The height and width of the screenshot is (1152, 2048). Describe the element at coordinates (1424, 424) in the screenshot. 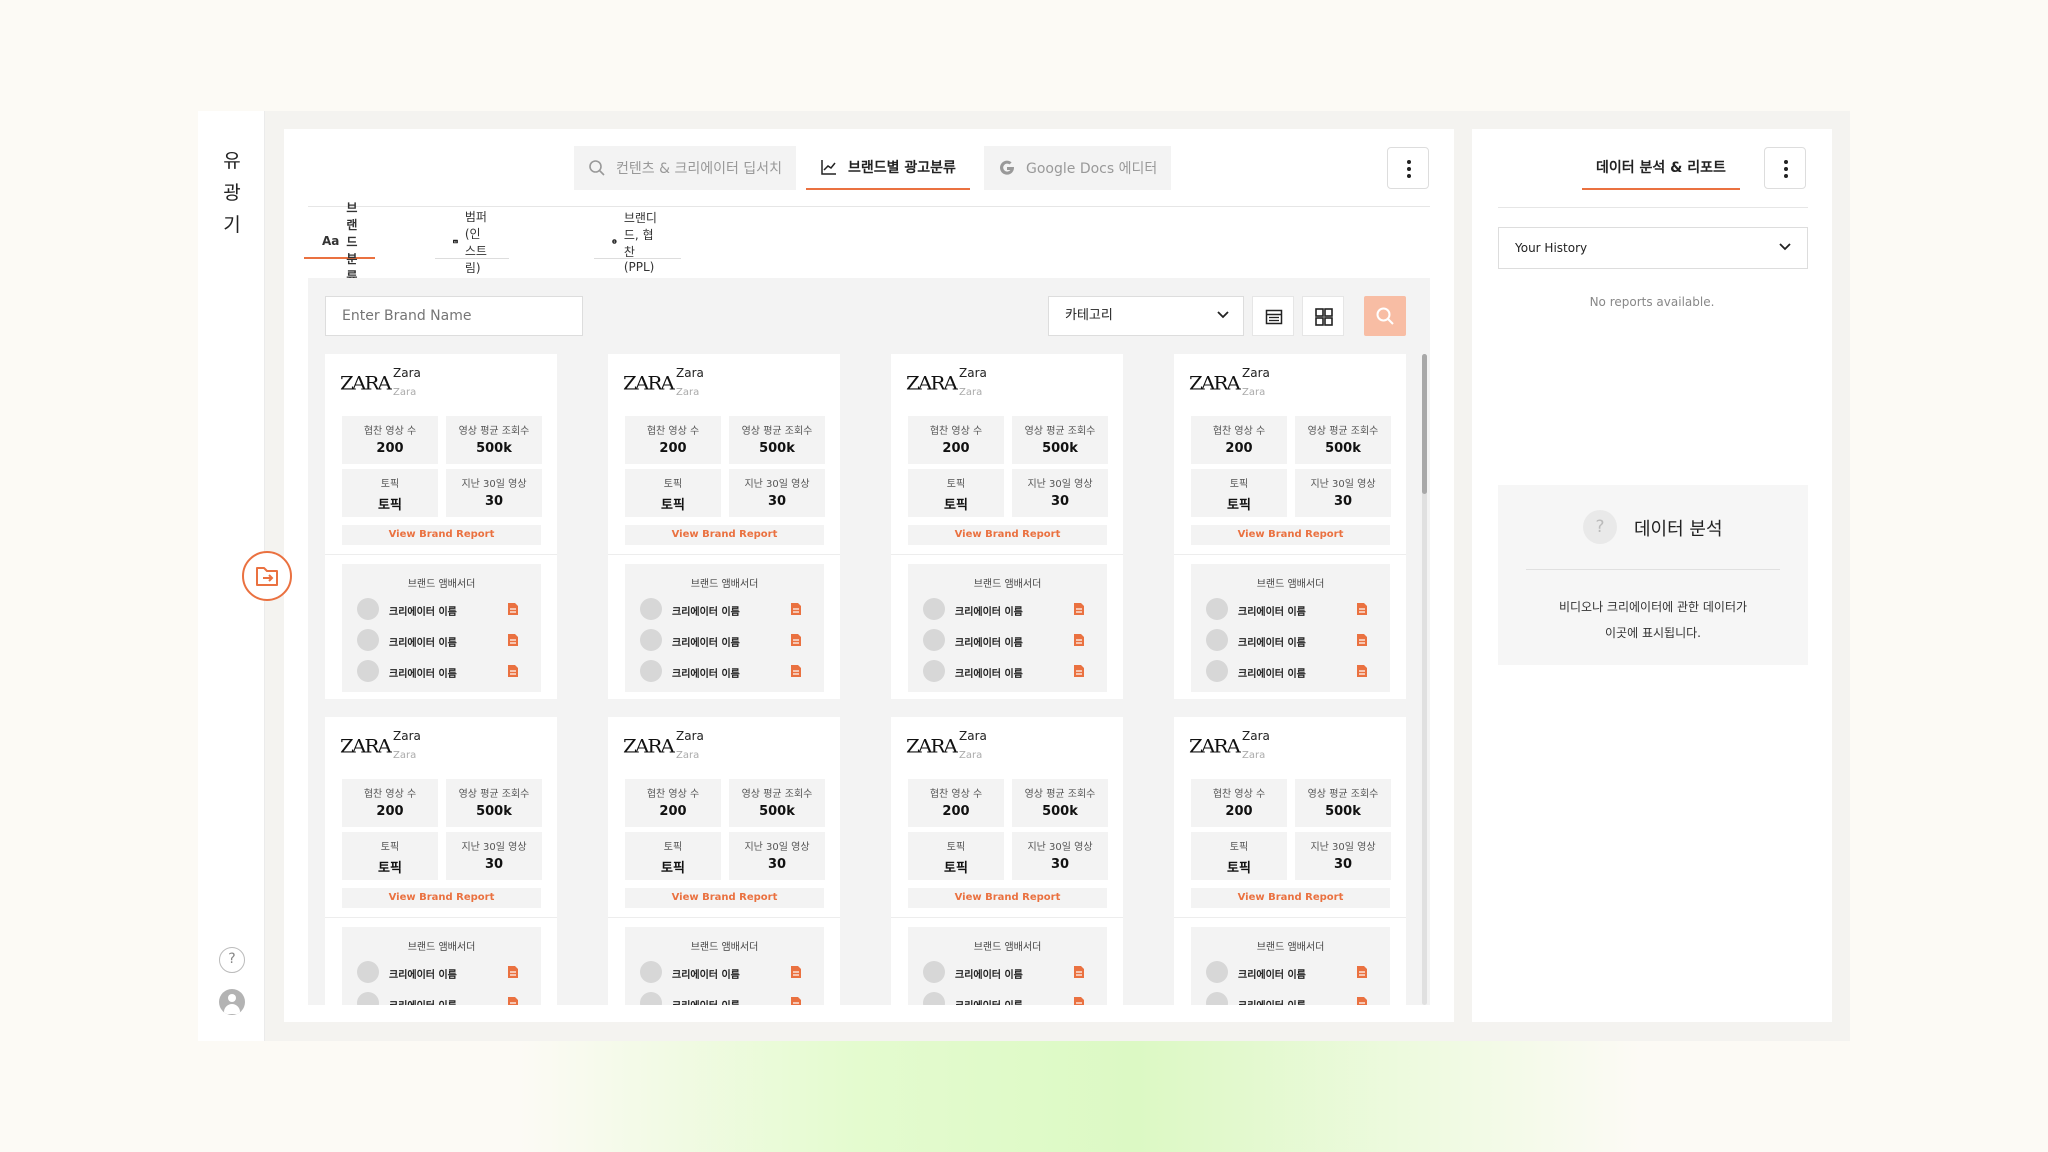

I see `scrollbar-thumb` at that location.